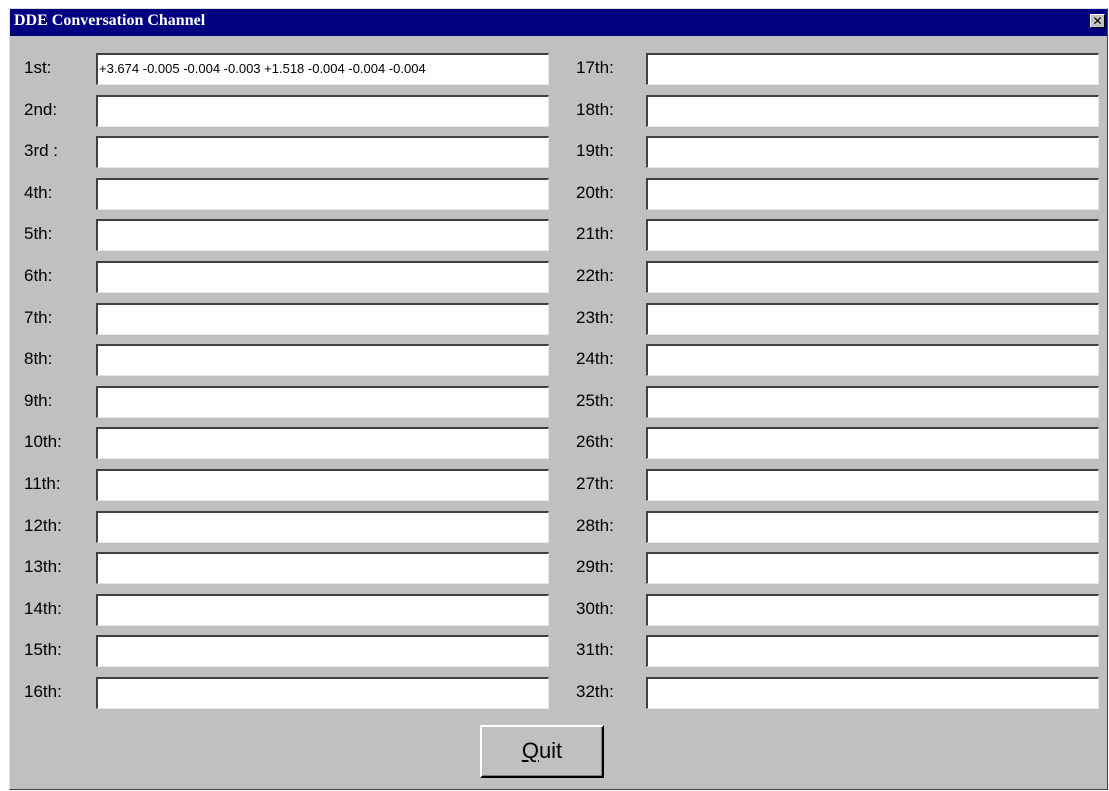 The image size is (1109, 791). What do you see at coordinates (42, 483) in the screenshot?
I see `channel-label: 11th:` at bounding box center [42, 483].